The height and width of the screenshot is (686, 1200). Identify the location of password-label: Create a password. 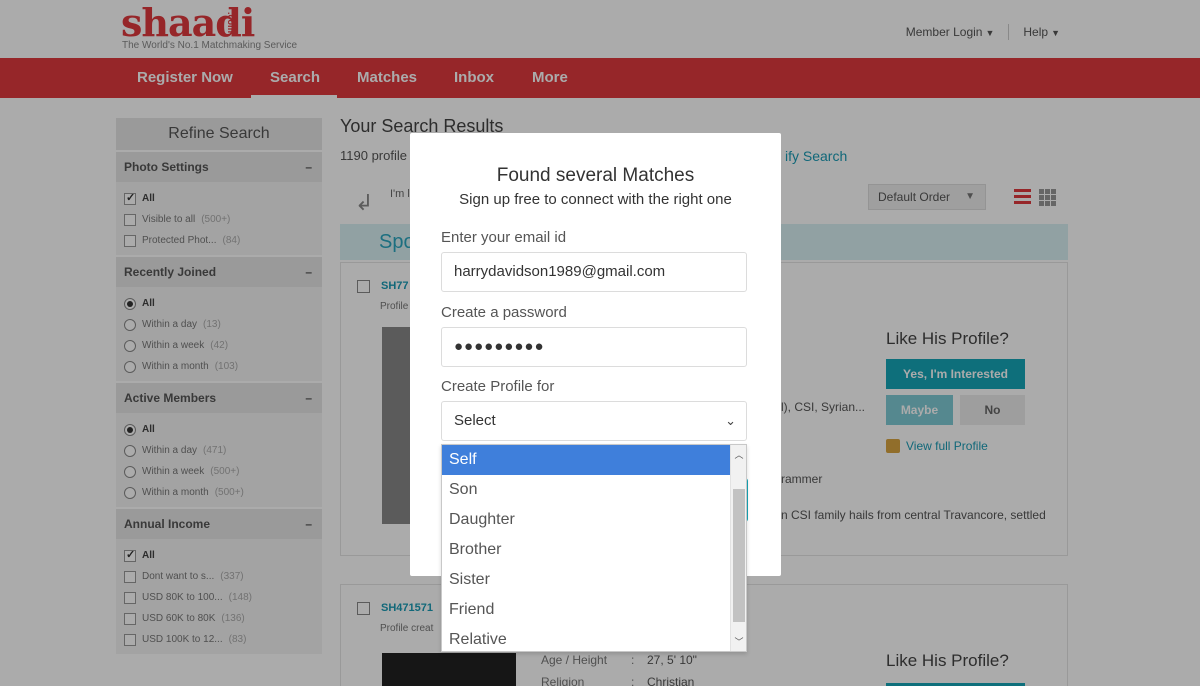
(504, 312).